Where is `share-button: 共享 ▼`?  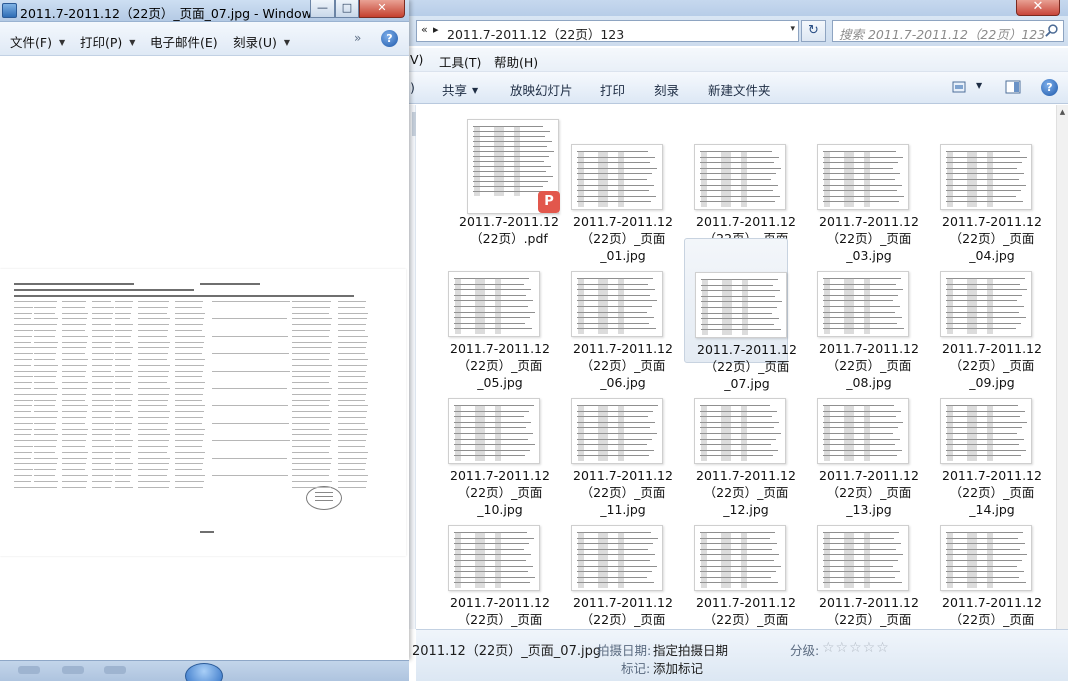
share-button: 共享 ▼ is located at coordinates (460, 89).